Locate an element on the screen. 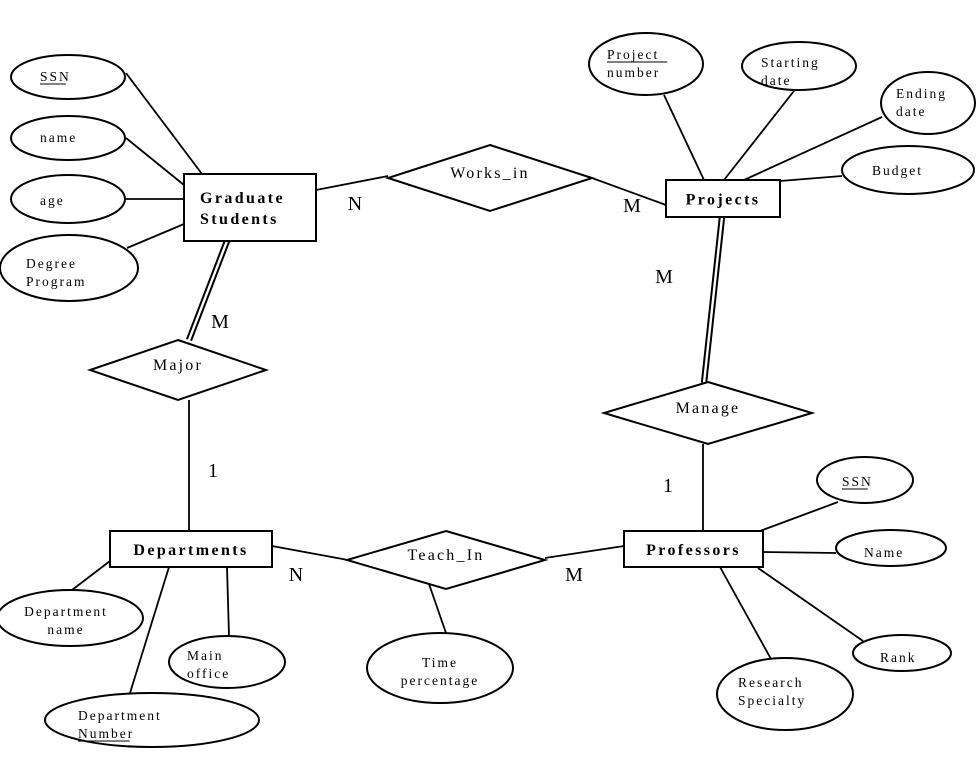 This screenshot has width=978, height=760. relationship-major: Major is located at coordinates (178, 370).